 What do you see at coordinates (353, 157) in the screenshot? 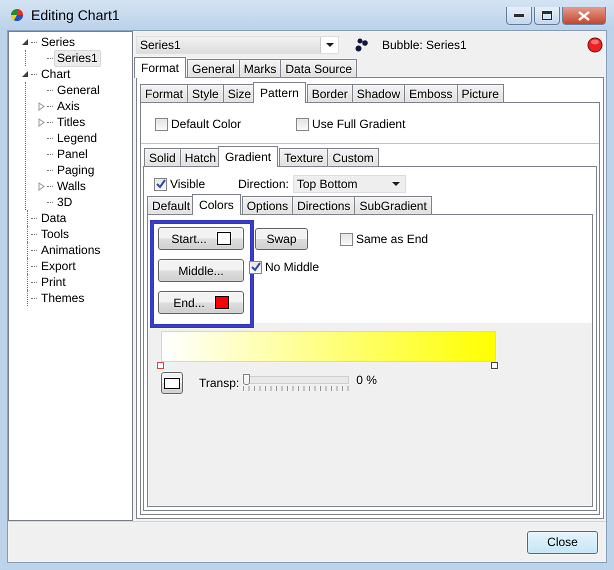
I see `tab: Custom` at bounding box center [353, 157].